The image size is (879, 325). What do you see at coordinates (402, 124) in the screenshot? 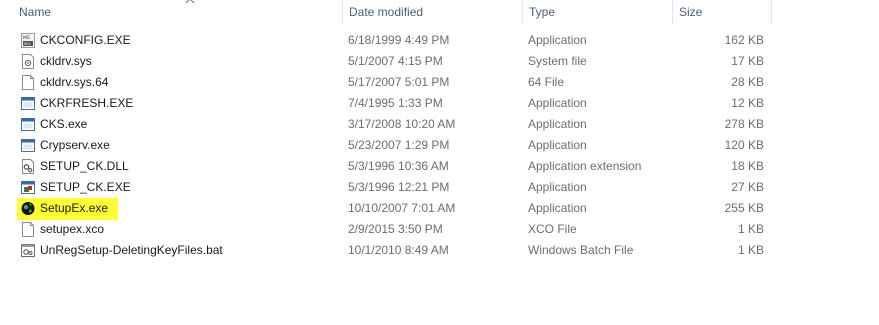
I see `file-date: 3/17/2008 10:20 AM` at bounding box center [402, 124].